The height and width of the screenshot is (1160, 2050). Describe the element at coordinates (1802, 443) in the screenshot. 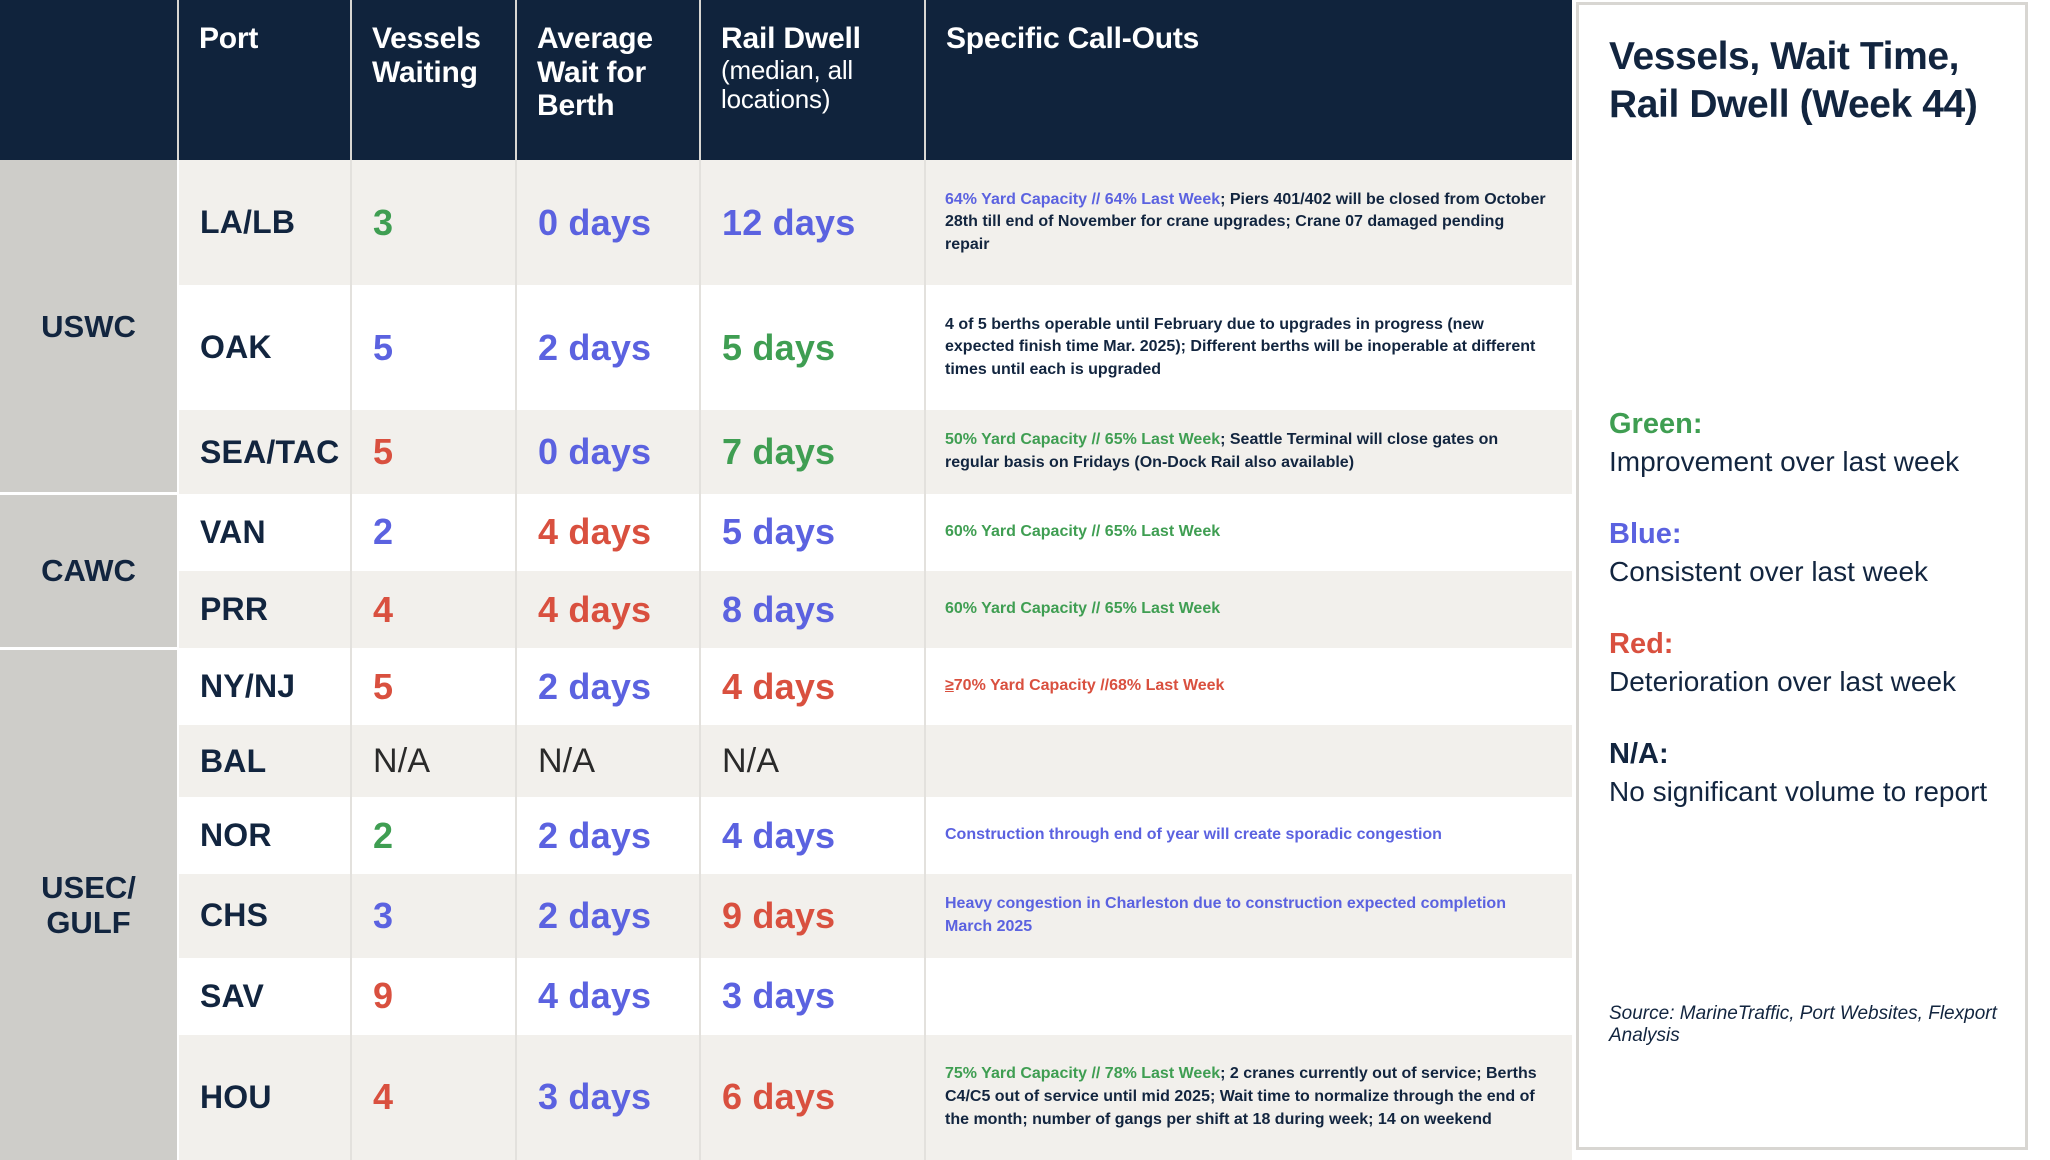

I see `legend-item: Green: Improvement over last week` at that location.